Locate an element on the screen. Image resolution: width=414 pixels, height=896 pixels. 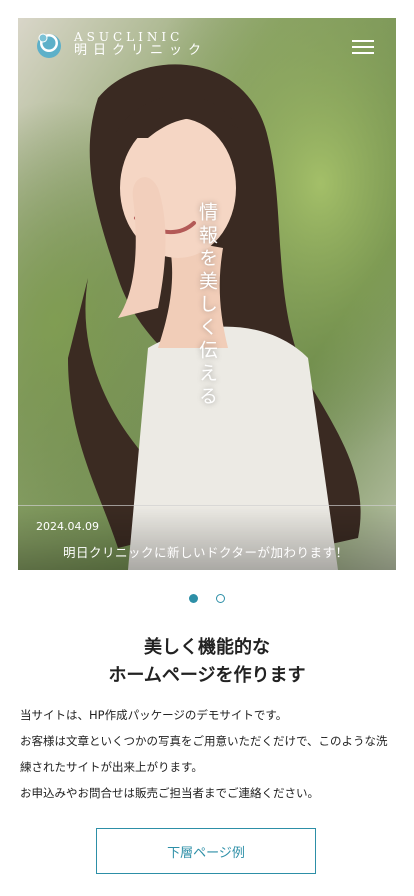
section-heading: 美しく機能的な ホームページを作ります is located at coordinates (207, 662).